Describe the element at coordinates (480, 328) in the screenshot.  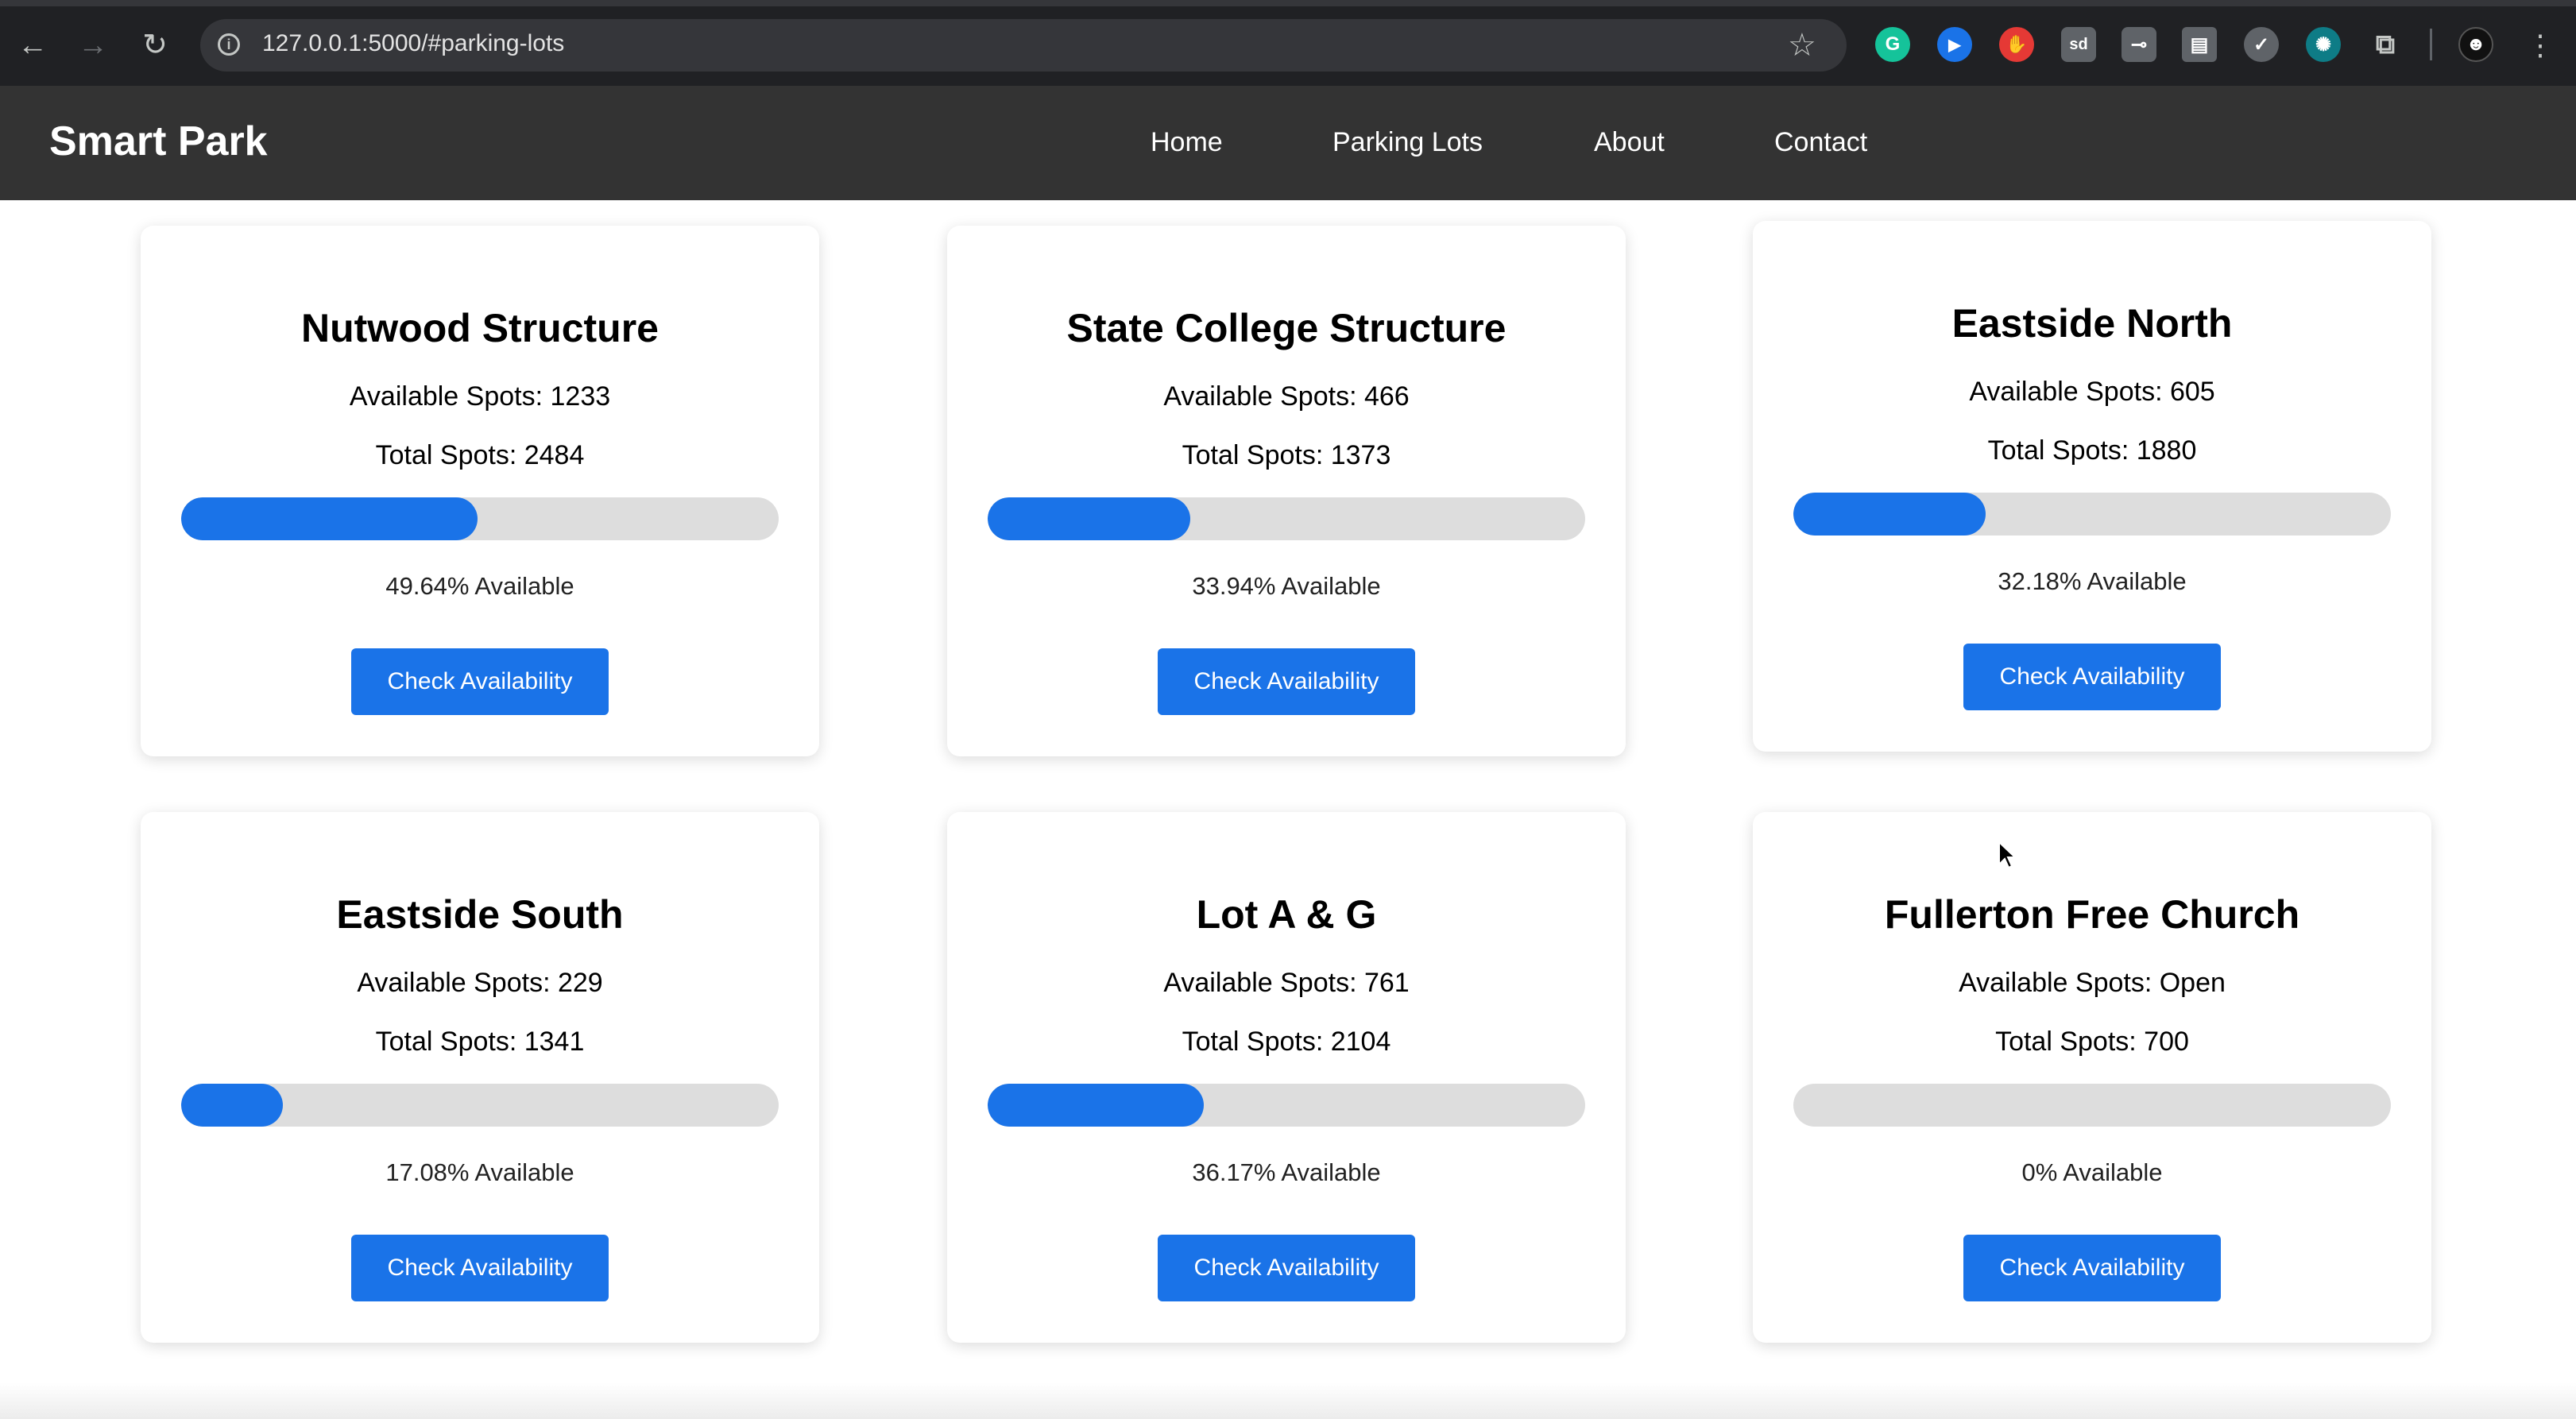
I see `lot-name: Nutwood Structure` at that location.